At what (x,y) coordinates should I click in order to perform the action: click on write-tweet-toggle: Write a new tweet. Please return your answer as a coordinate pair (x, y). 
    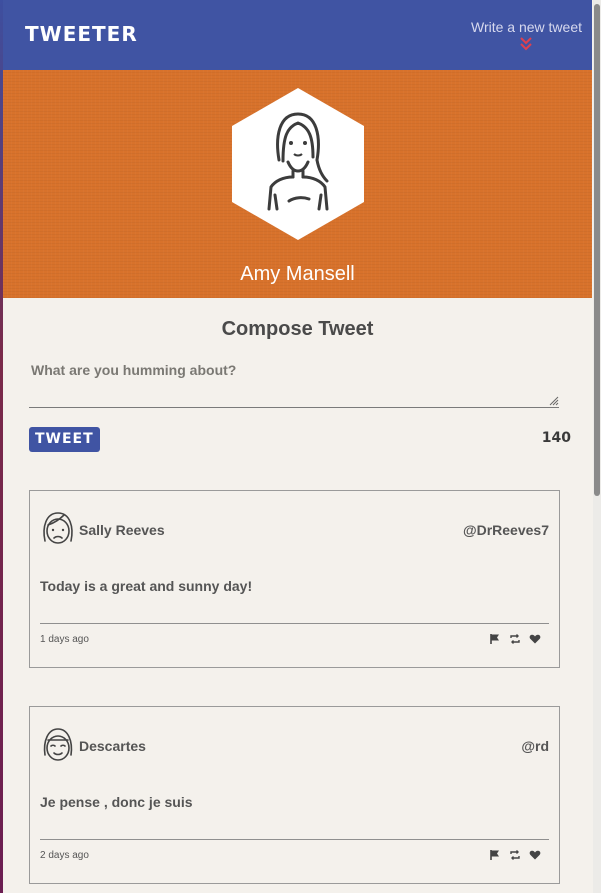
    Looking at the image, I should click on (526, 35).